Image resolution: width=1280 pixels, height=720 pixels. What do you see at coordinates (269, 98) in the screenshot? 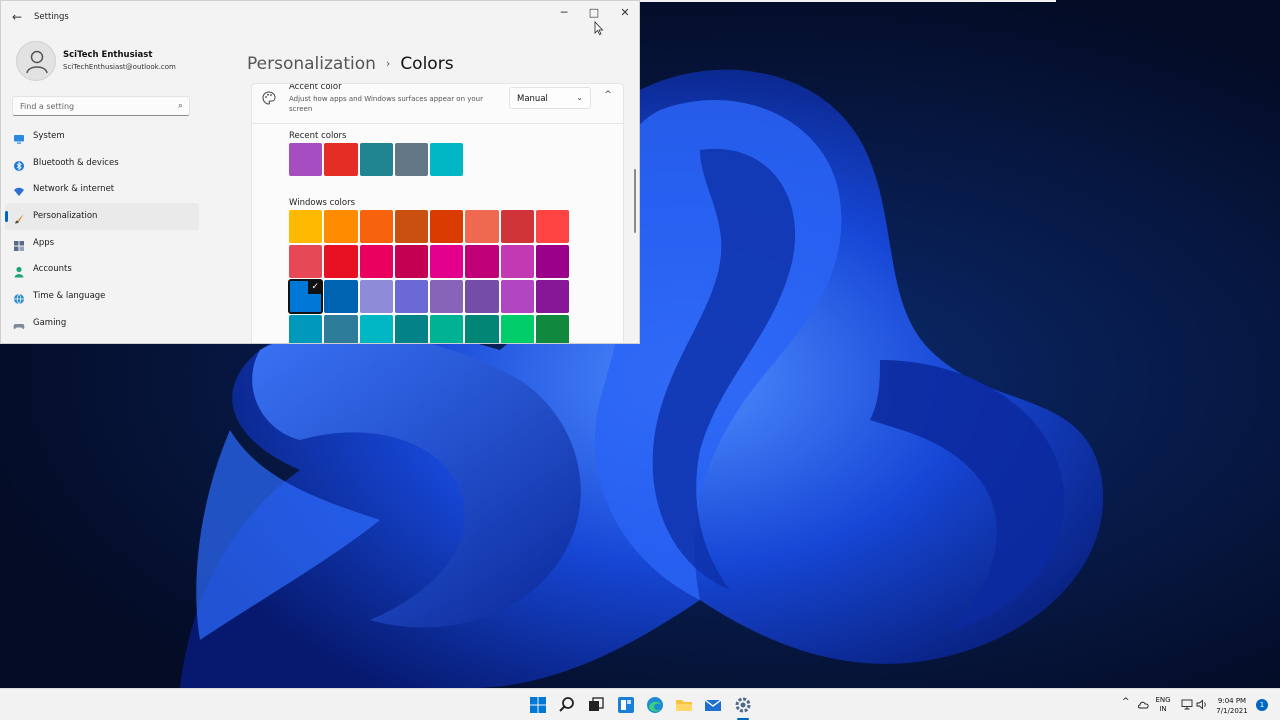
I see `palette-icon` at bounding box center [269, 98].